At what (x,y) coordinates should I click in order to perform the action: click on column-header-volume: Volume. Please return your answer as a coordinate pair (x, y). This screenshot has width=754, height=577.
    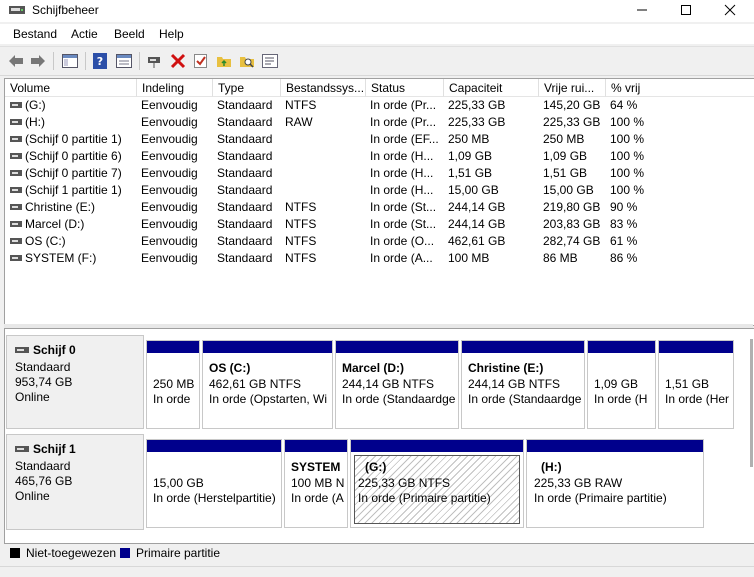
    Looking at the image, I should click on (71, 88).